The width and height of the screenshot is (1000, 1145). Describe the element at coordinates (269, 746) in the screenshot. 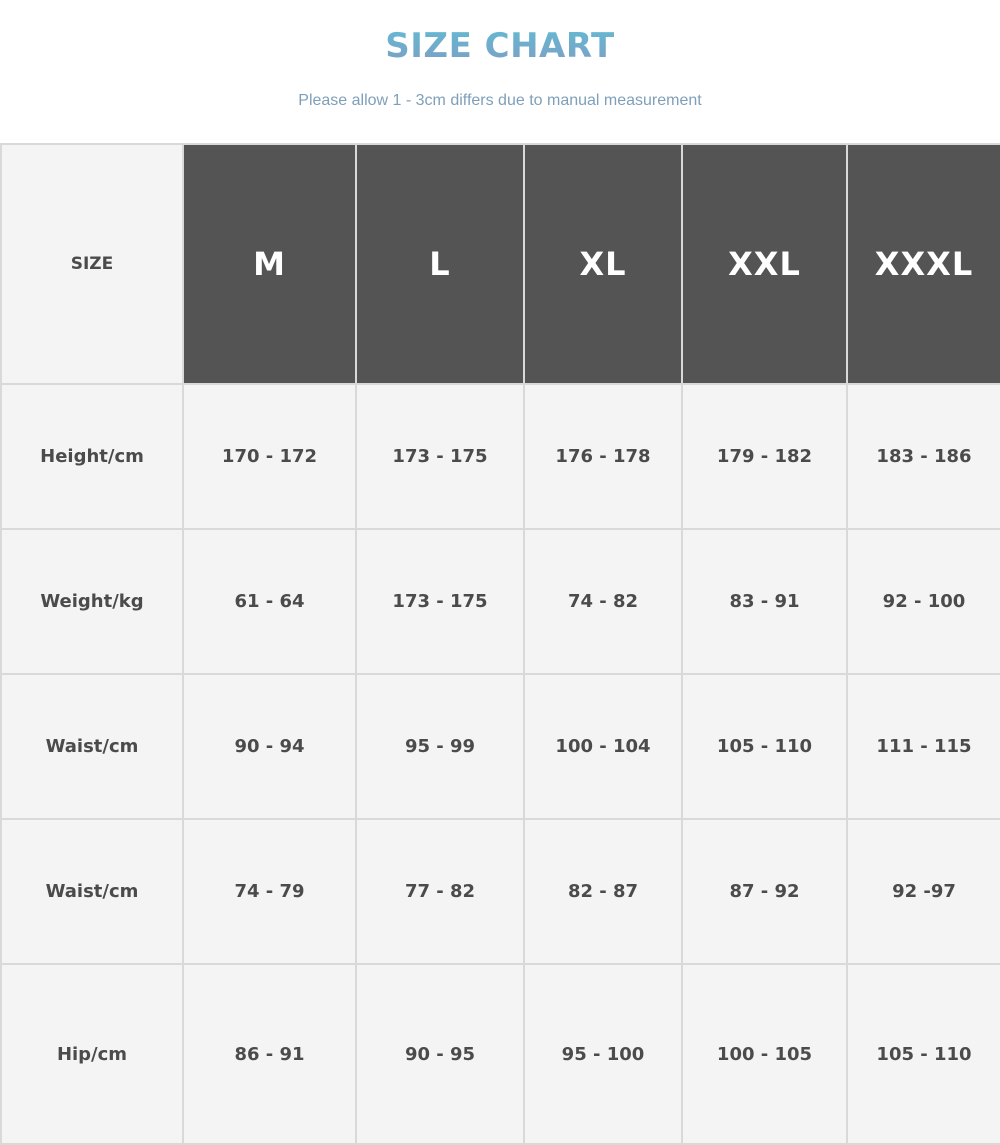

I see `table-cell: 90 - 94` at that location.